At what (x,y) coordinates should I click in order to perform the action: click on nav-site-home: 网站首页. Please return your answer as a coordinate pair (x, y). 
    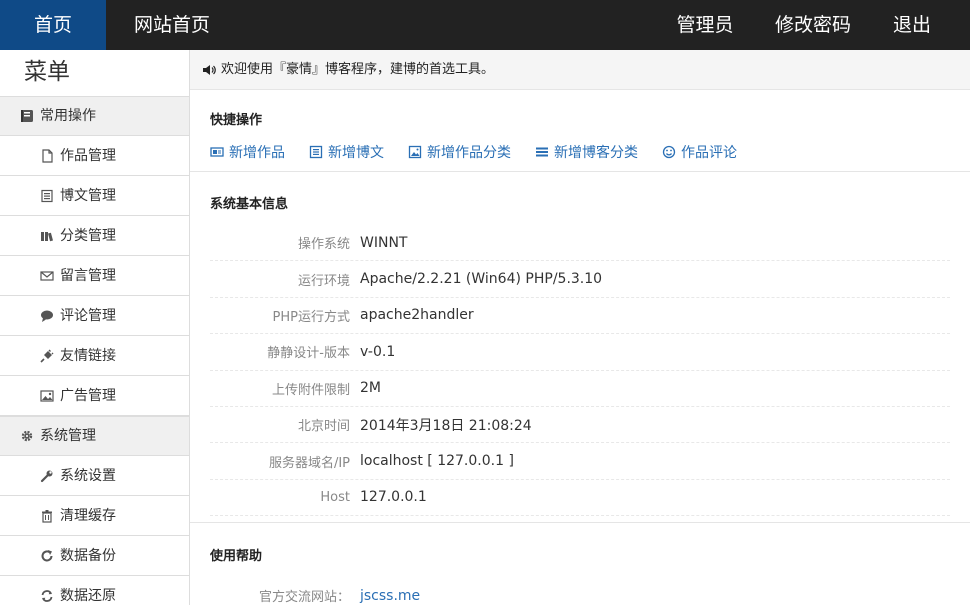
    Looking at the image, I should click on (172, 25).